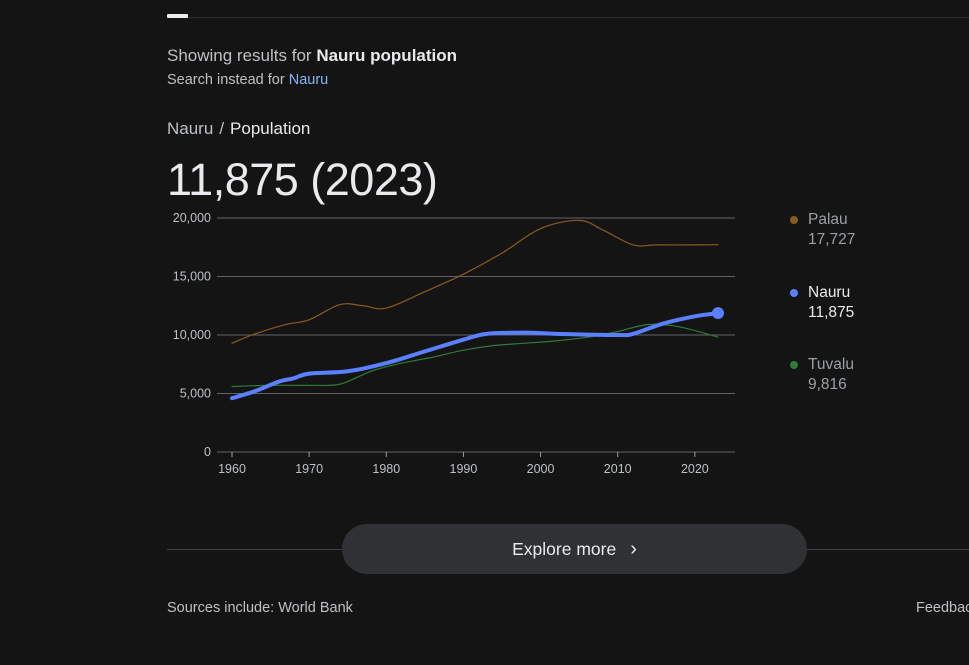  Describe the element at coordinates (464, 469) in the screenshot. I see `x-tick-label: 1990` at that location.